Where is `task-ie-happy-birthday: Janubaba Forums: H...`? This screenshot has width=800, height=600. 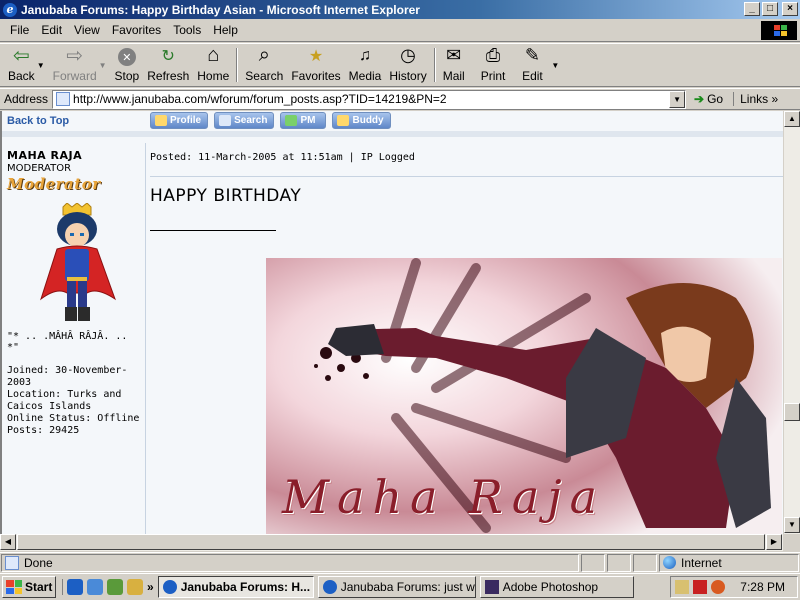 task-ie-happy-birthday: Janubaba Forums: H... is located at coordinates (235, 587).